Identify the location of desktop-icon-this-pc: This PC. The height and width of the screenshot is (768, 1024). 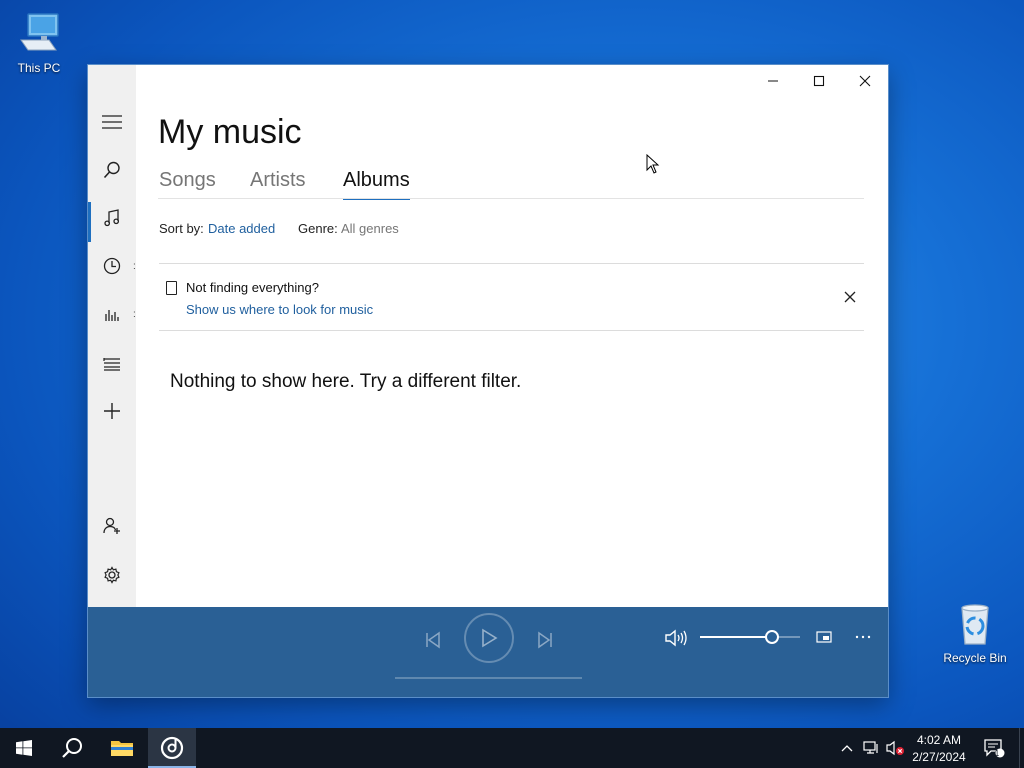
(39, 42).